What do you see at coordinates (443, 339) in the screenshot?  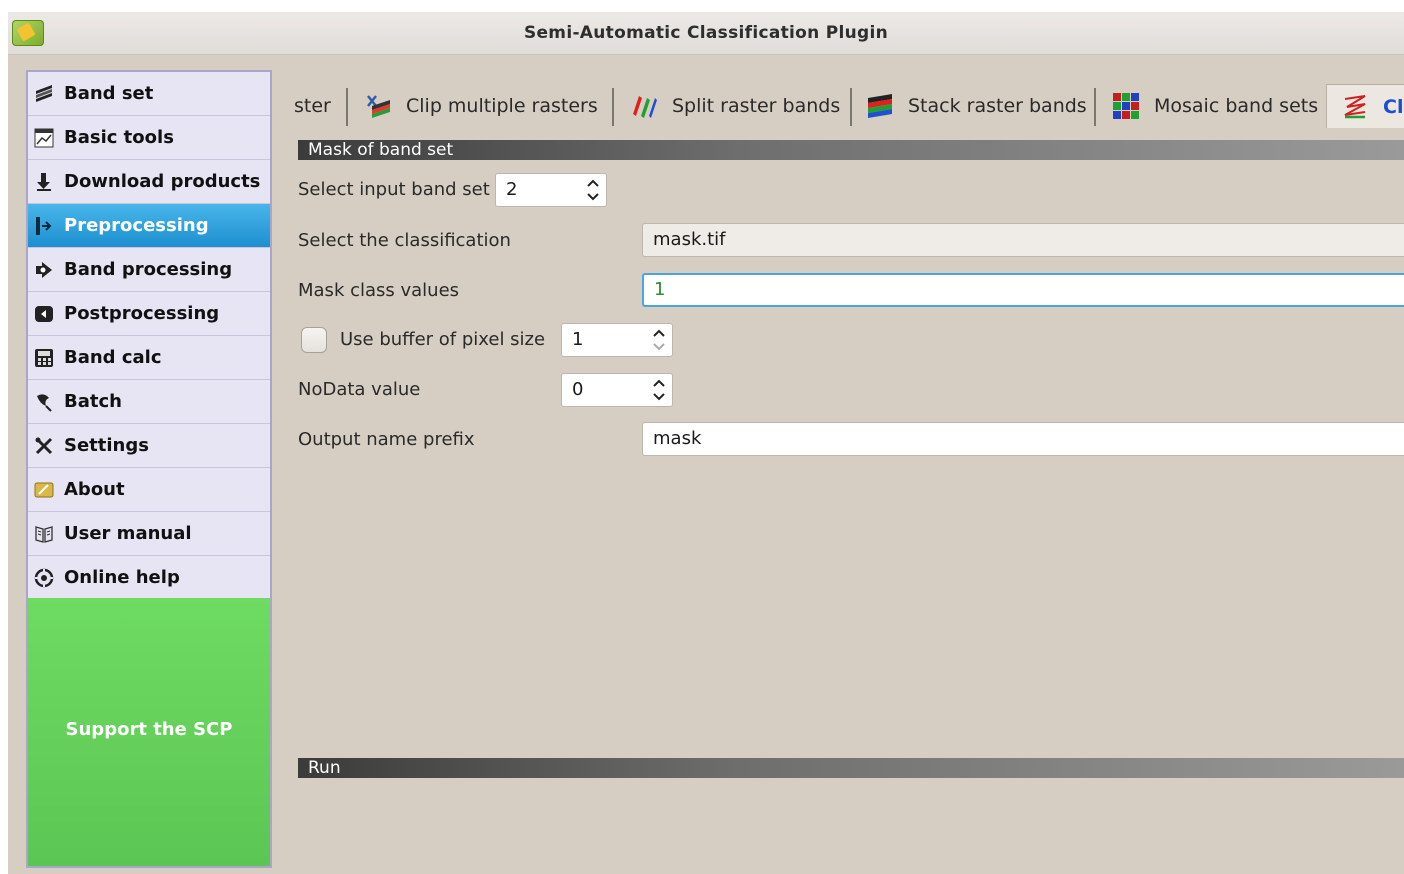 I see `use-buffer-label: Use buffer of pixel size` at bounding box center [443, 339].